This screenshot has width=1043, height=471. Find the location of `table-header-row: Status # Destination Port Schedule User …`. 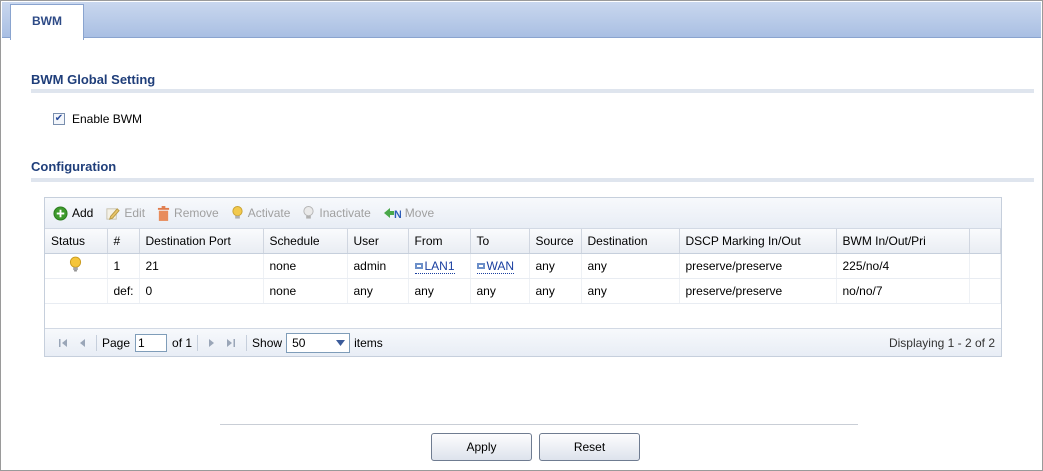

table-header-row: Status # Destination Port Schedule User … is located at coordinates (523, 241).